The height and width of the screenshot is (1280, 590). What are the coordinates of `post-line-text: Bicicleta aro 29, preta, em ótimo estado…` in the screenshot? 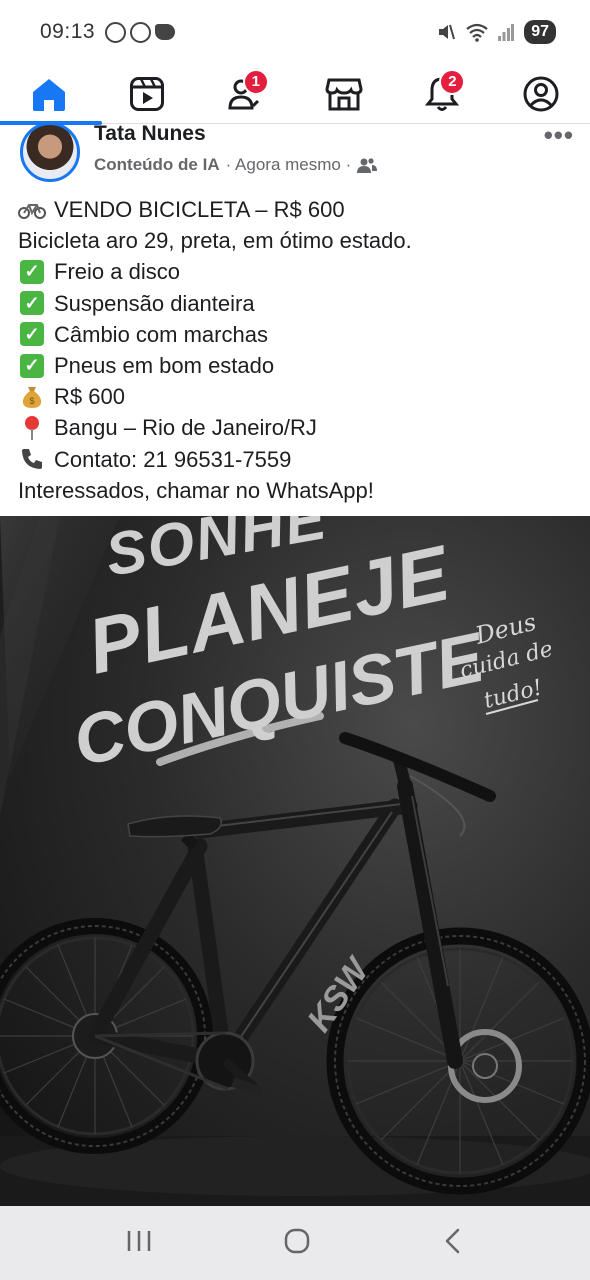 It's located at (215, 241).